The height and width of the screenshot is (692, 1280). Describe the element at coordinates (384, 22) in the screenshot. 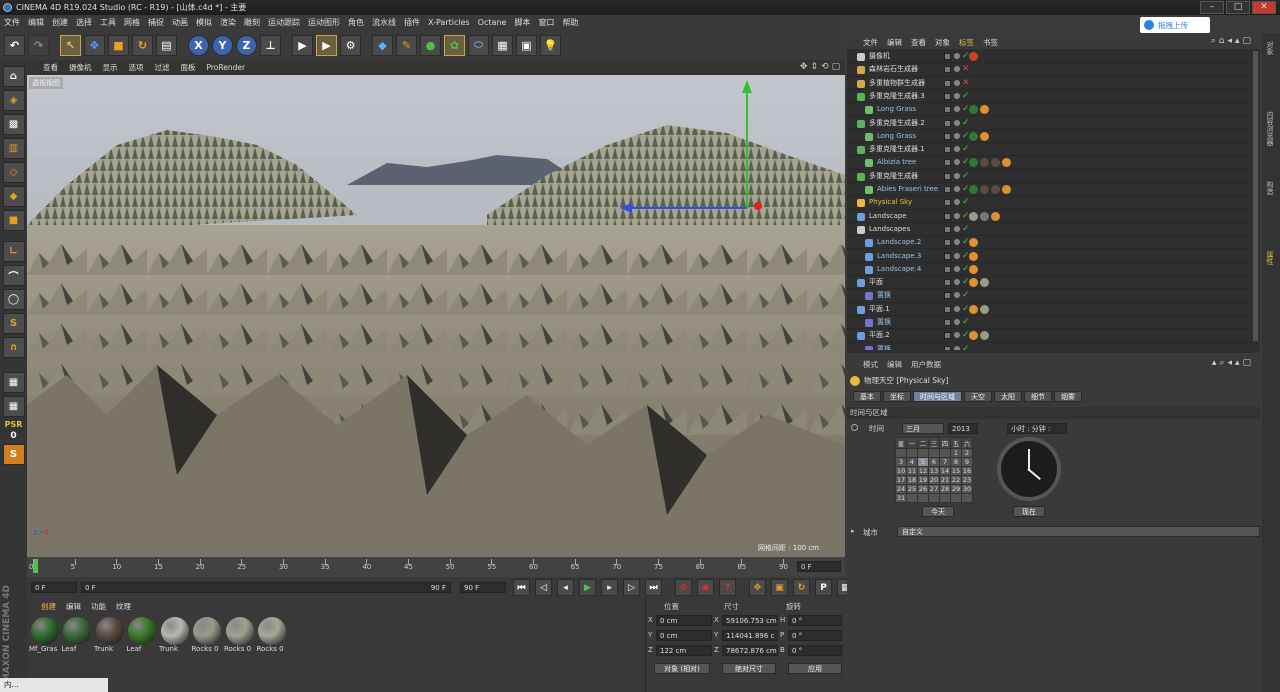

I see `menu-item: 流水线` at that location.